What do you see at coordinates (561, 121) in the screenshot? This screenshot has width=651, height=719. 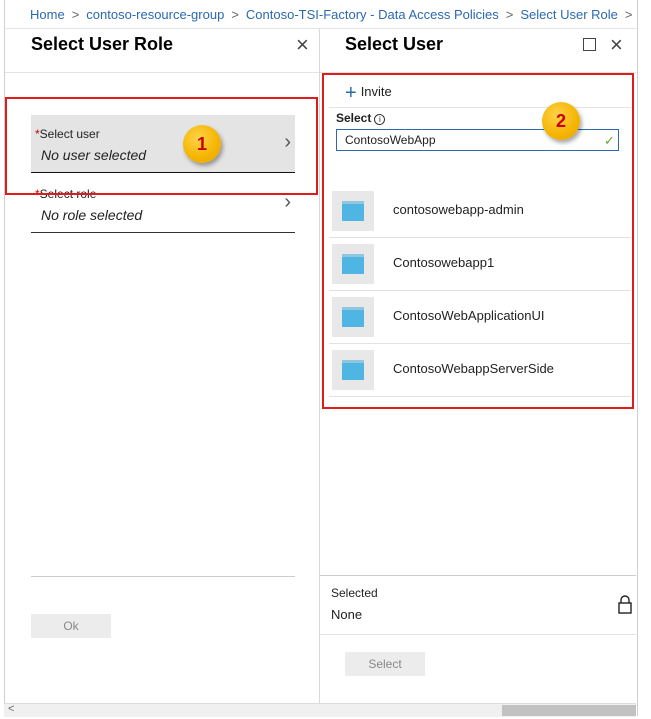 I see `step-badge-2: 2` at bounding box center [561, 121].